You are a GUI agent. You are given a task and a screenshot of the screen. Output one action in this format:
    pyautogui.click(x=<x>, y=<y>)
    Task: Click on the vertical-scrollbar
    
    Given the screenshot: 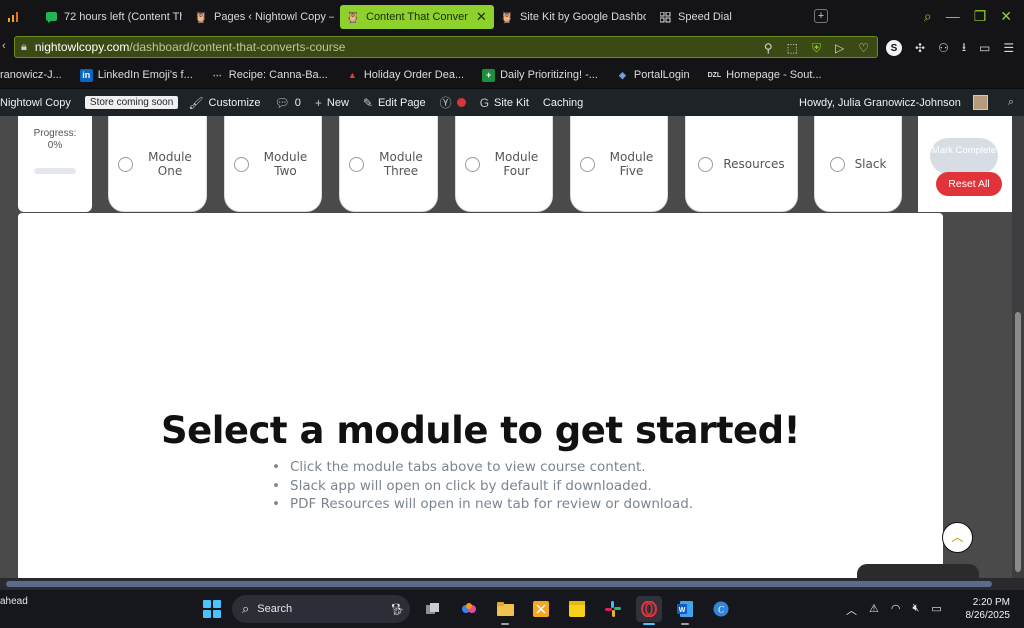 What is the action you would take?
    pyautogui.click(x=1018, y=347)
    